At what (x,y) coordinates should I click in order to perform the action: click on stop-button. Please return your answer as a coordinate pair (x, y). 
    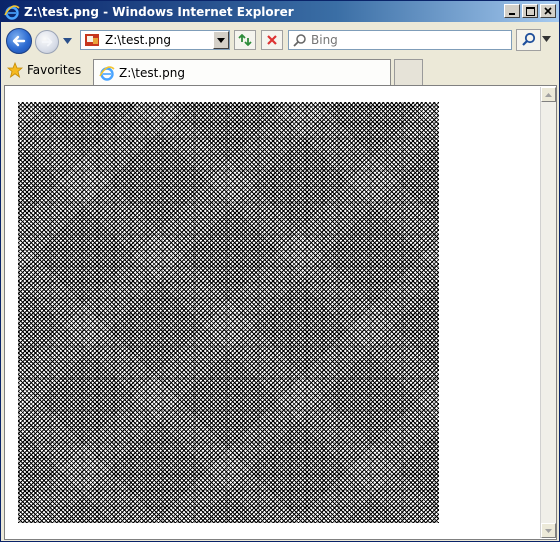
    Looking at the image, I should click on (272, 40).